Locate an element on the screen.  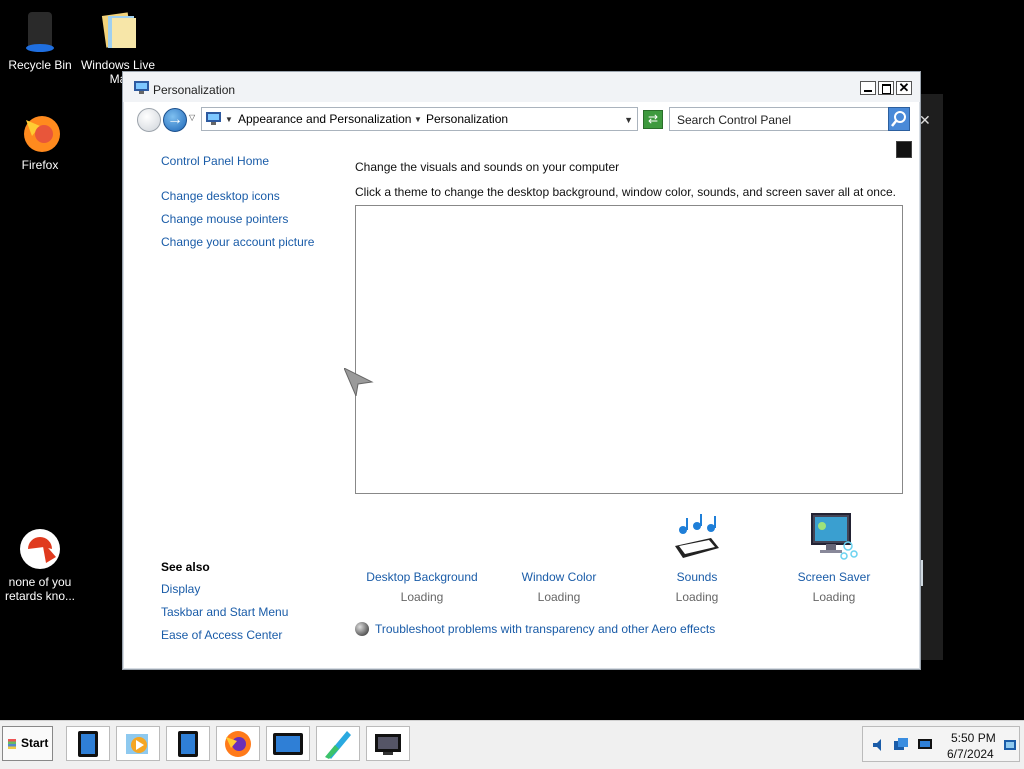
sounds-option: Sounds Loading is located at coordinates (697, 558).